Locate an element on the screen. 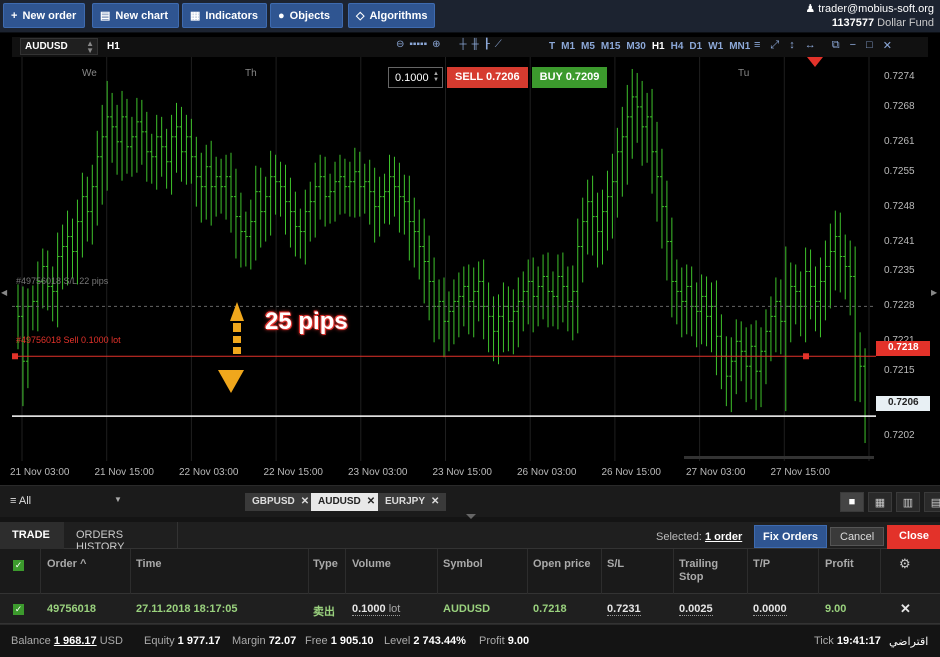 This screenshot has width=940, height=657. scroll-right-icon: ▶ is located at coordinates (934, 292).